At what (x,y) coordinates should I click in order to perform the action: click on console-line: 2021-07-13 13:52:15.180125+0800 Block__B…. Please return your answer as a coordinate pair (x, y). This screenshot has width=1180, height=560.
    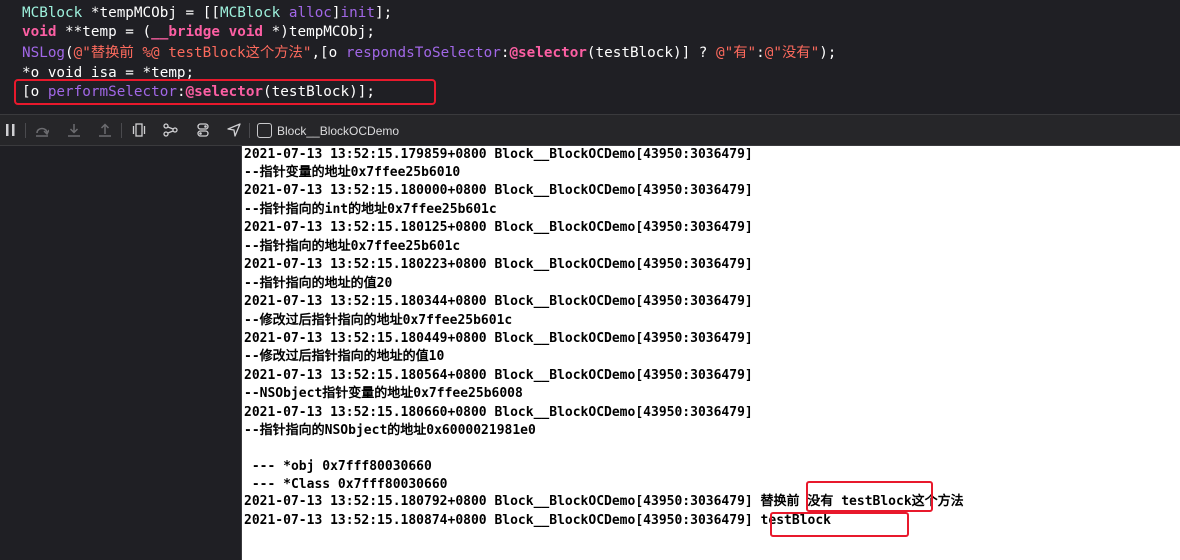
    Looking at the image, I should click on (498, 227).